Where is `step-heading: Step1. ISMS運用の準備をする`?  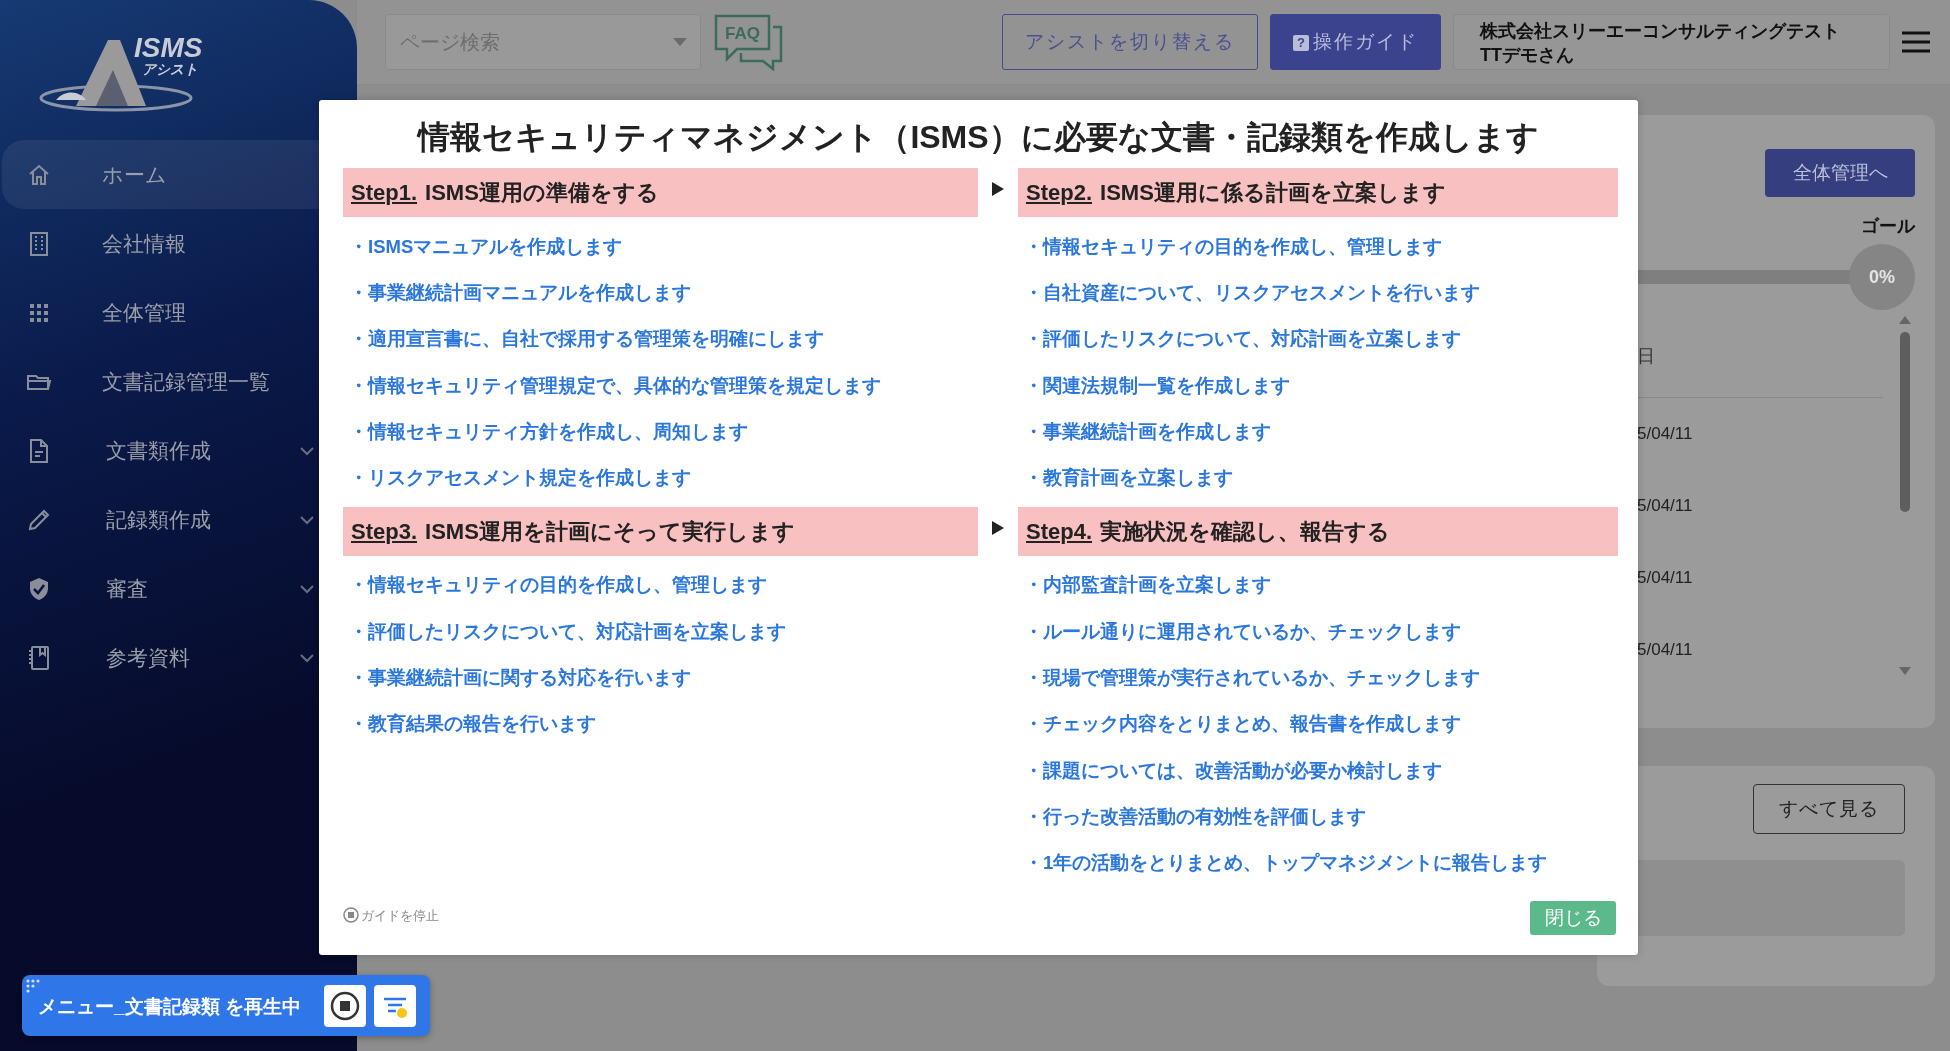
step-heading: Step1. ISMS運用の準備をする is located at coordinates (660, 193).